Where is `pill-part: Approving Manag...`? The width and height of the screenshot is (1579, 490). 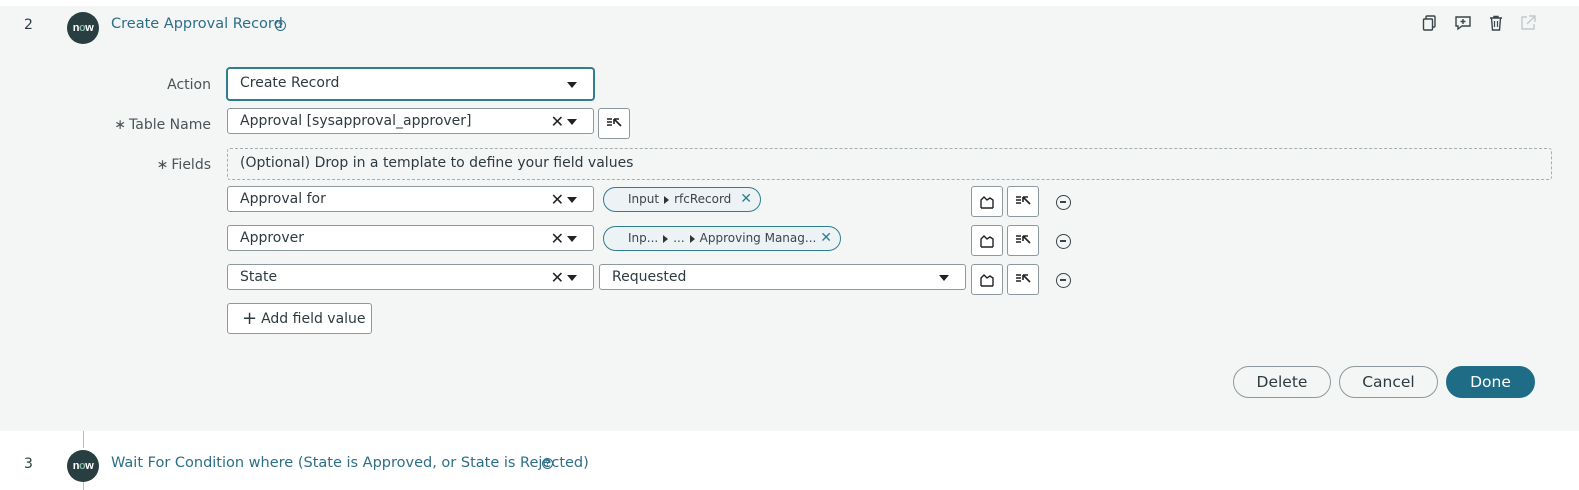
pill-part: Approving Manag... is located at coordinates (758, 238).